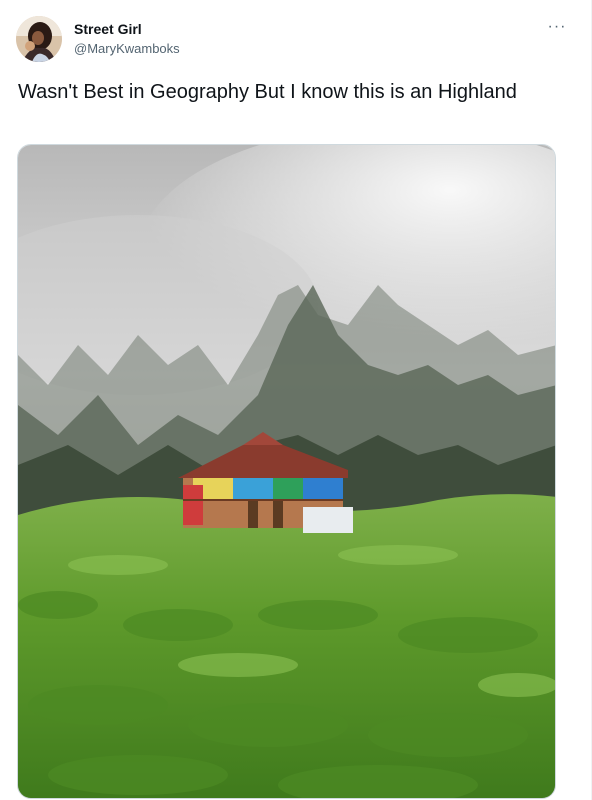 Image resolution: width=592 pixels, height=800 pixels. I want to click on user-handle: @MaryKwamboks, so click(127, 49).